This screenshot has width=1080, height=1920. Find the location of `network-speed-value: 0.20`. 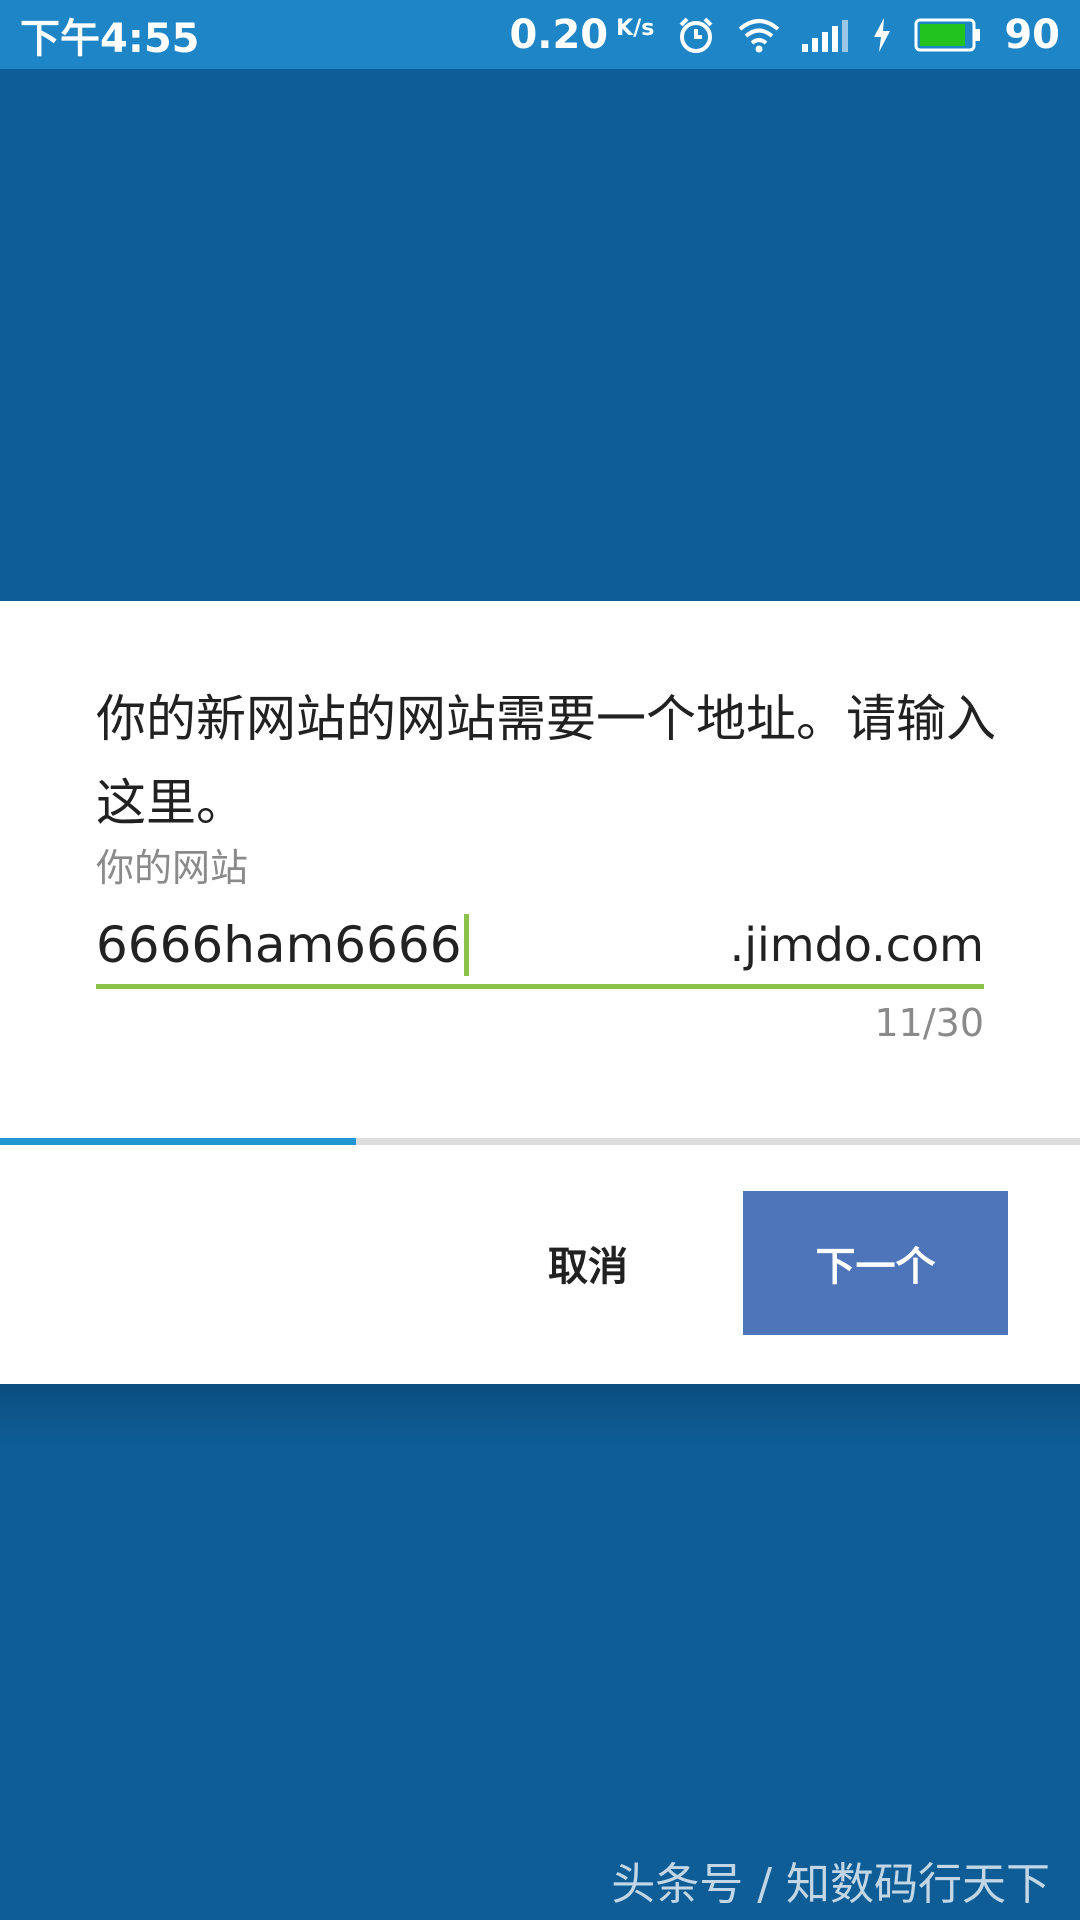

network-speed-value: 0.20 is located at coordinates (559, 34).